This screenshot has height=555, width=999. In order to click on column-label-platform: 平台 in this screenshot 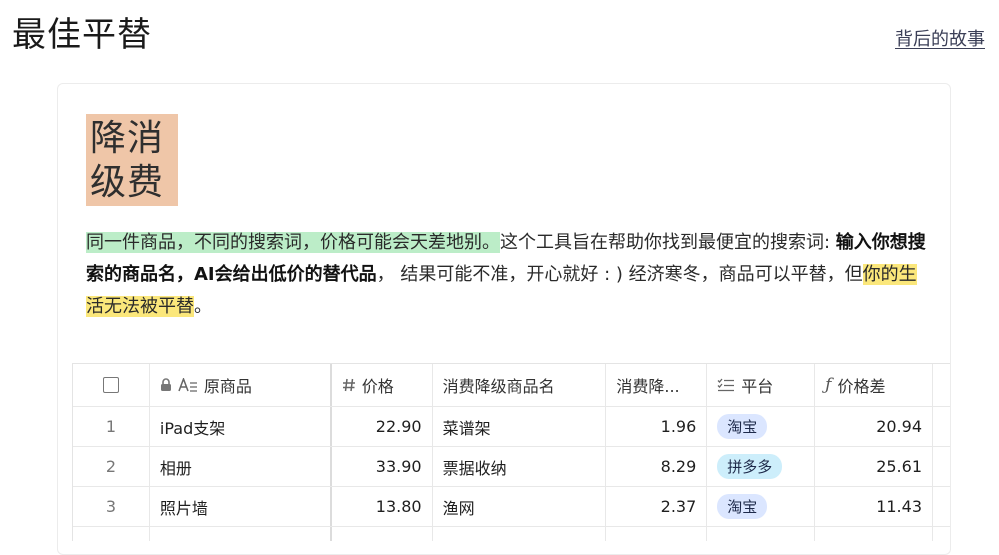, I will do `click(757, 386)`.